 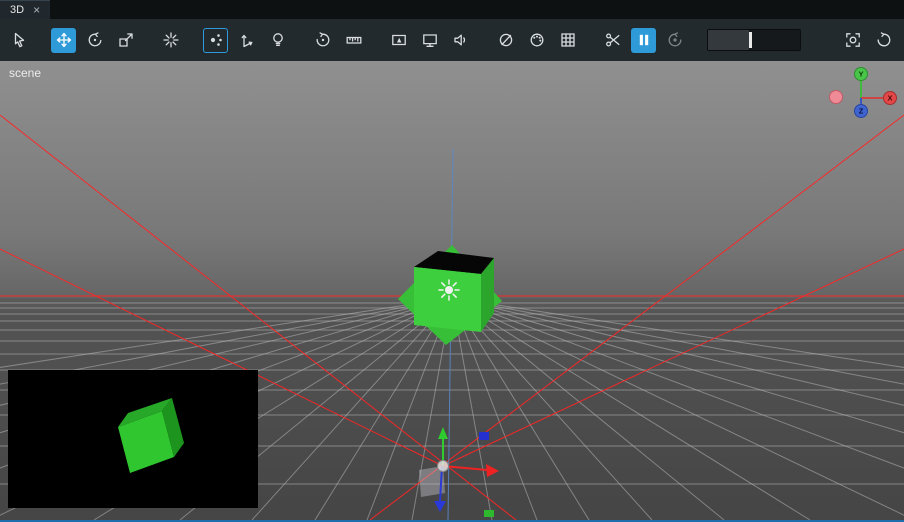 What do you see at coordinates (25, 73) in the screenshot?
I see `scene-label: scene` at bounding box center [25, 73].